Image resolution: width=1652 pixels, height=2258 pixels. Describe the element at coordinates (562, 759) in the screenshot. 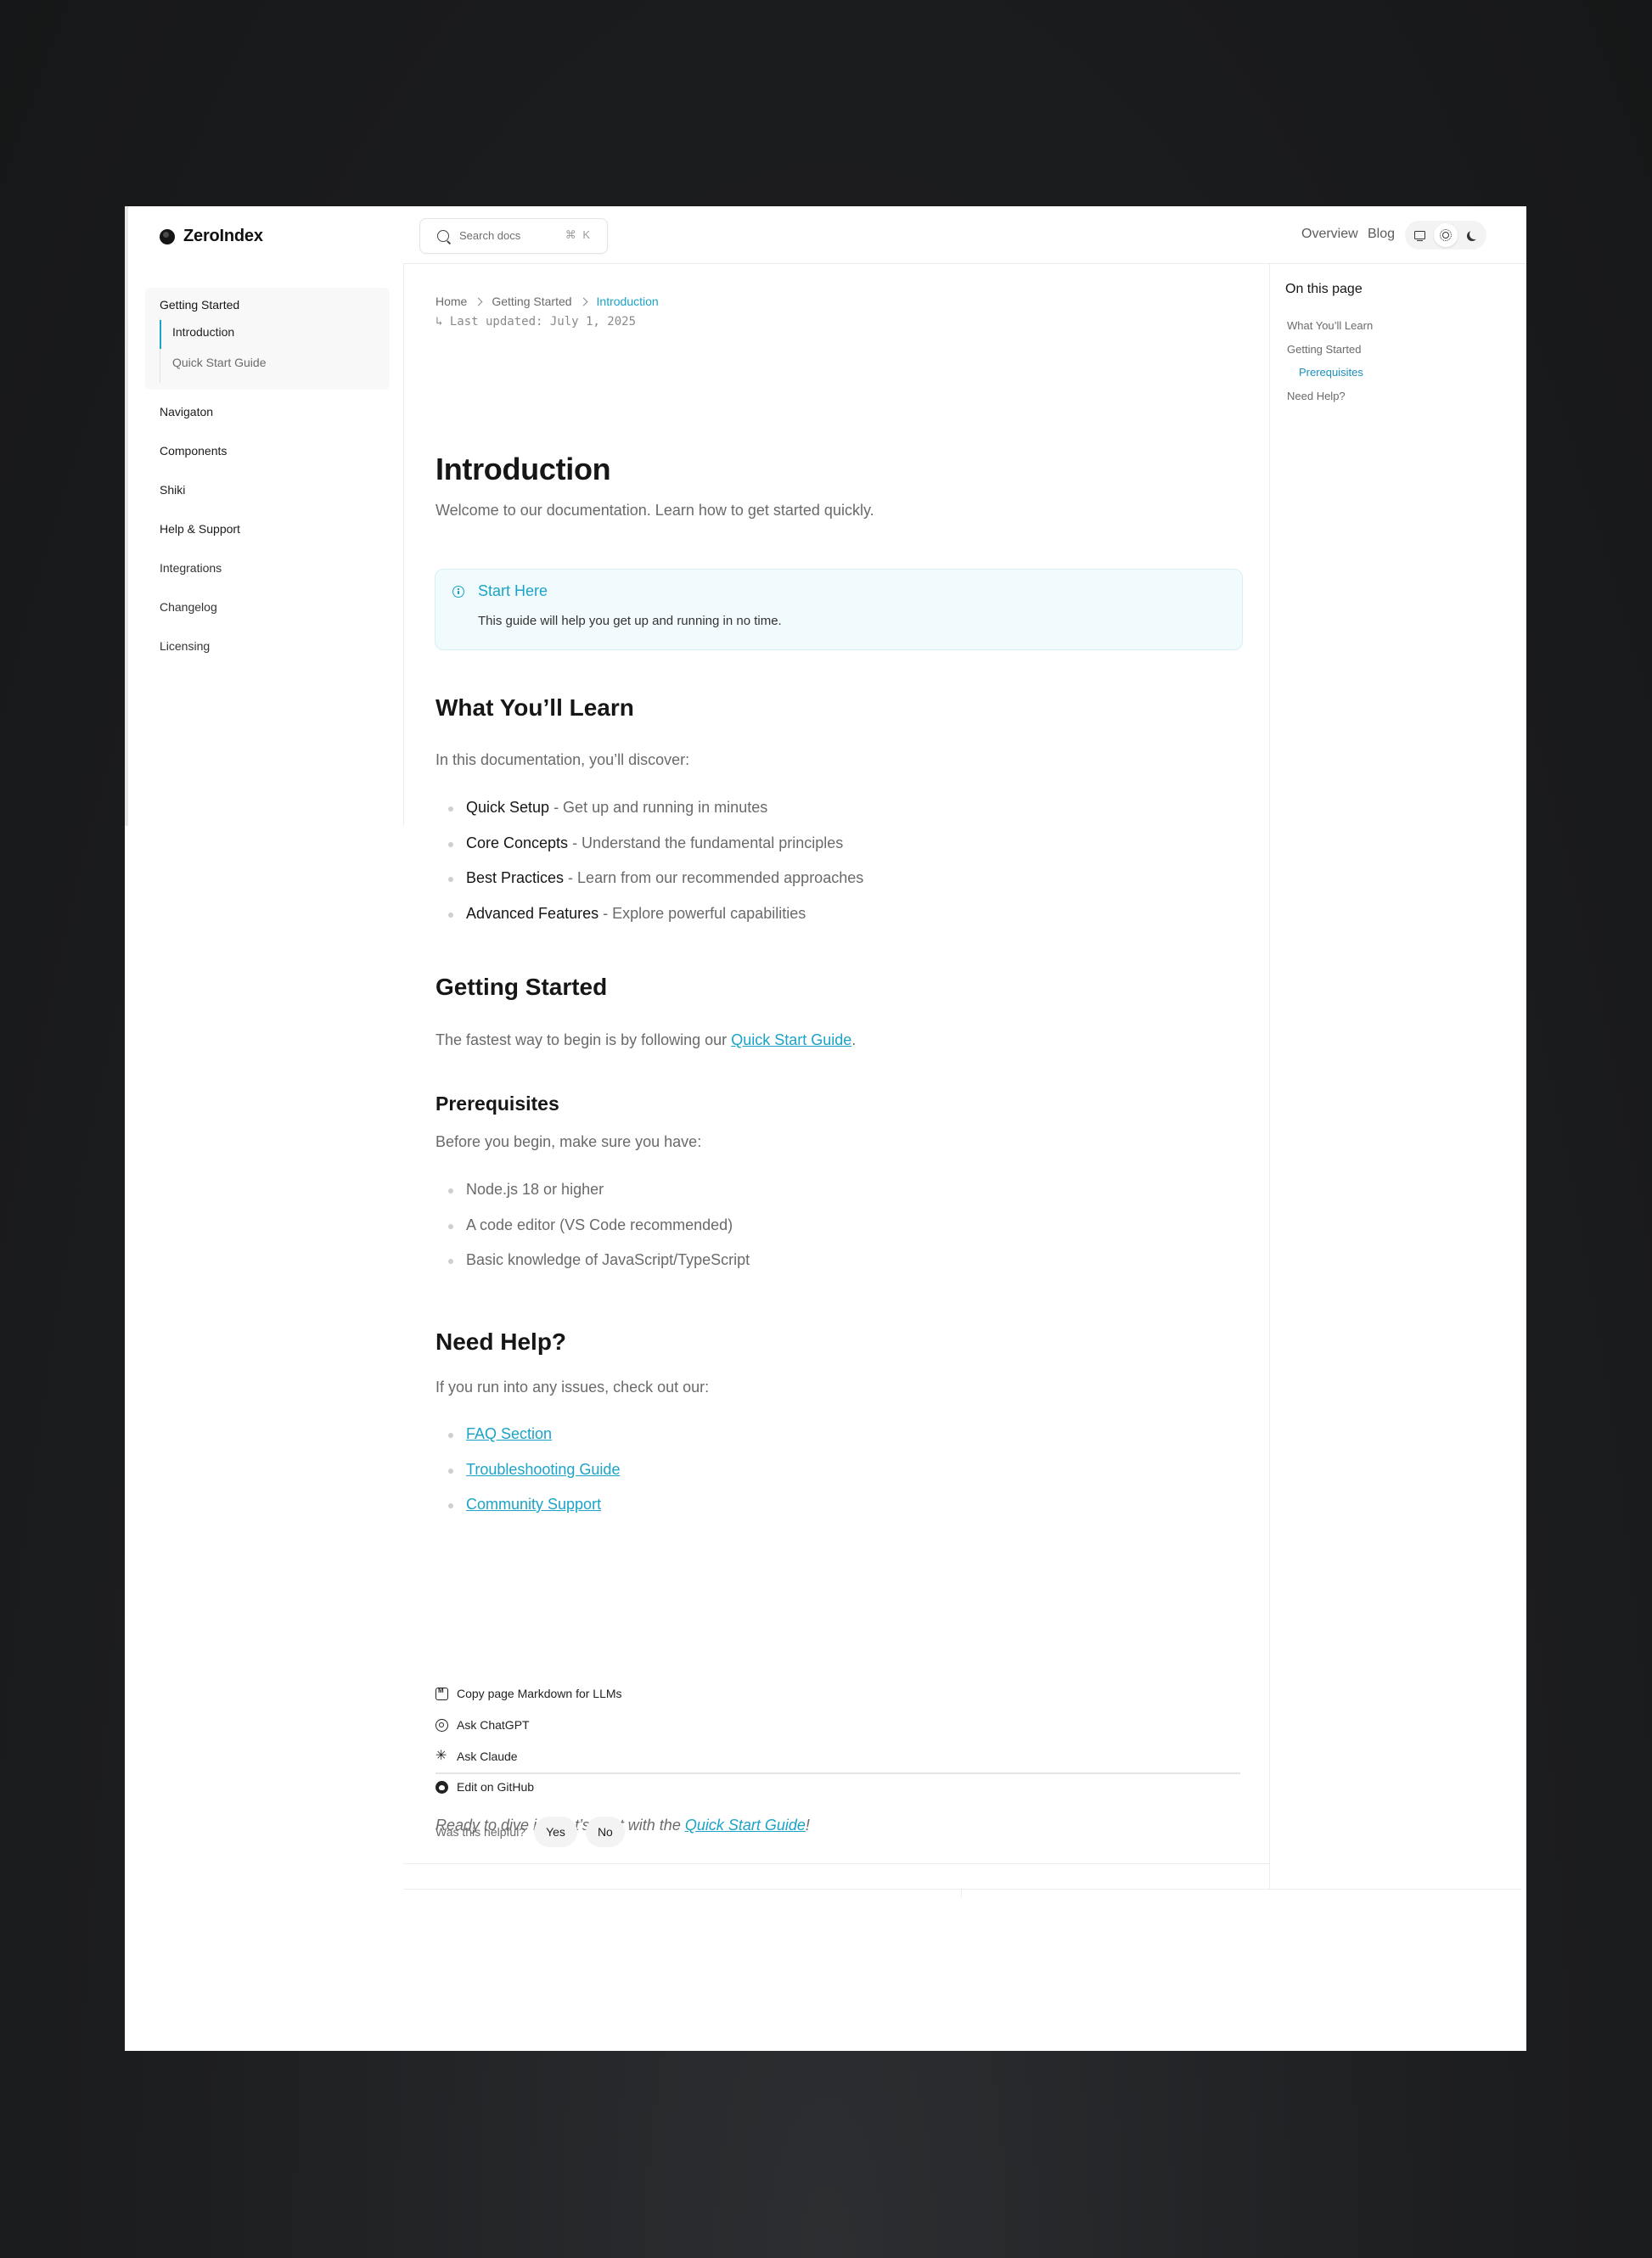

I see `learn-intro: In this documentation, you’ll discover:` at that location.